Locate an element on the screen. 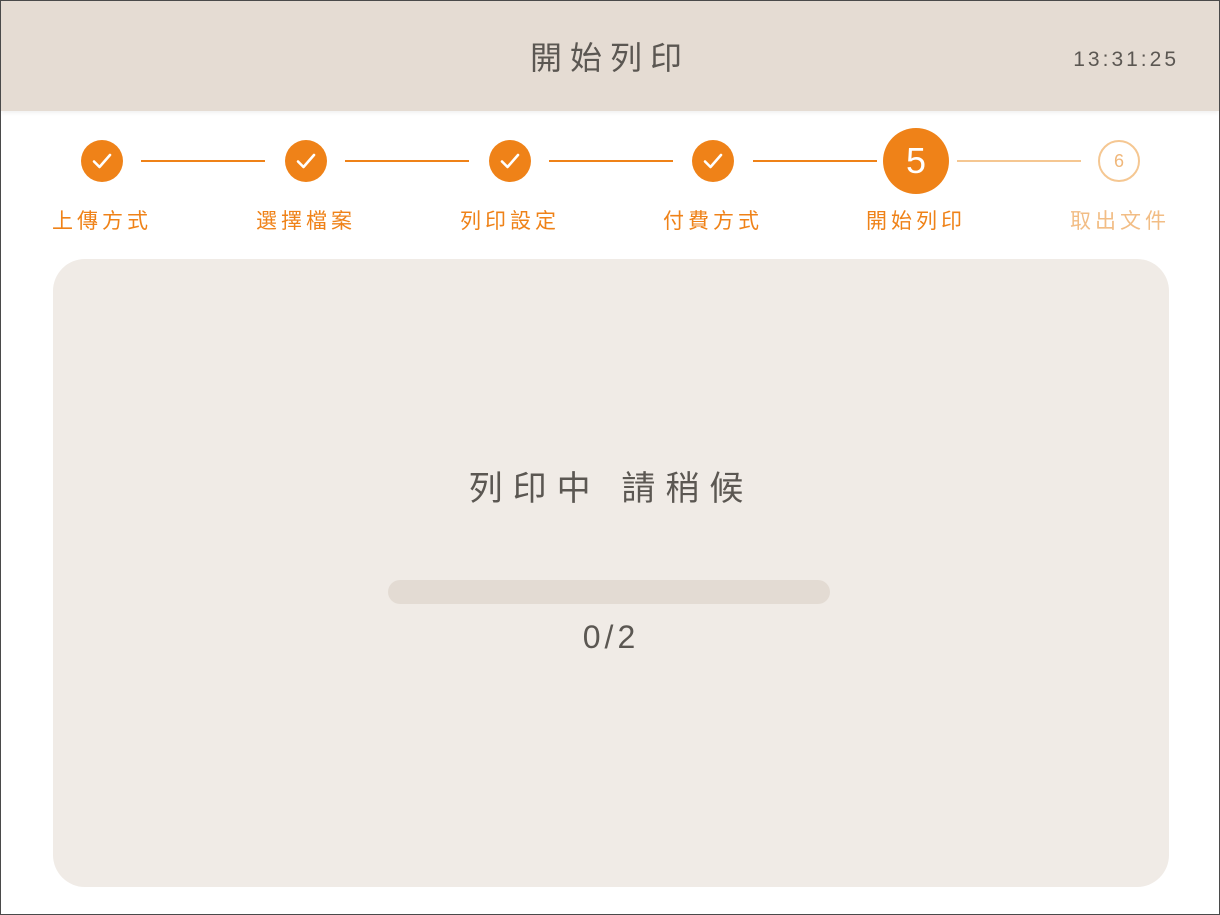 The image size is (1220, 915). printing-status-text: 列印中 請稍候 is located at coordinates (611, 489).